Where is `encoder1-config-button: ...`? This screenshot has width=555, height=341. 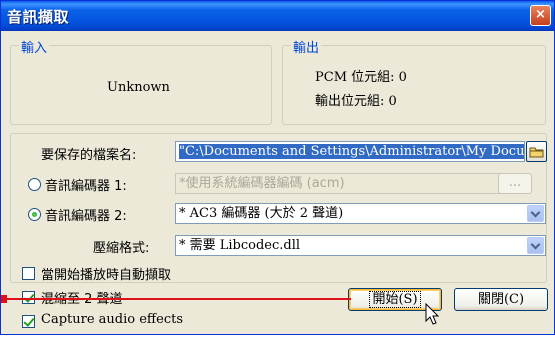 encoder1-config-button: ... is located at coordinates (515, 183).